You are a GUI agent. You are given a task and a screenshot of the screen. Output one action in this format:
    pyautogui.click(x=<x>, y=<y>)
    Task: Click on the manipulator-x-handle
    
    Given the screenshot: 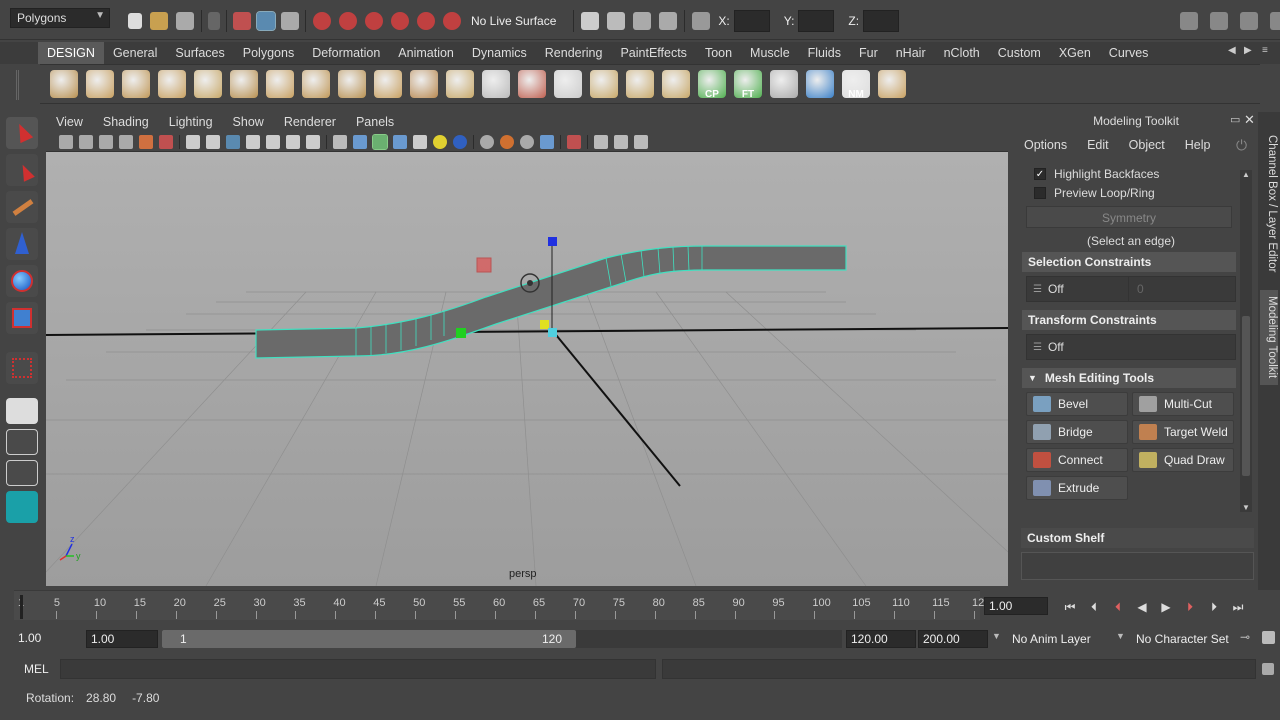 What is the action you would take?
    pyautogui.click(x=461, y=333)
    